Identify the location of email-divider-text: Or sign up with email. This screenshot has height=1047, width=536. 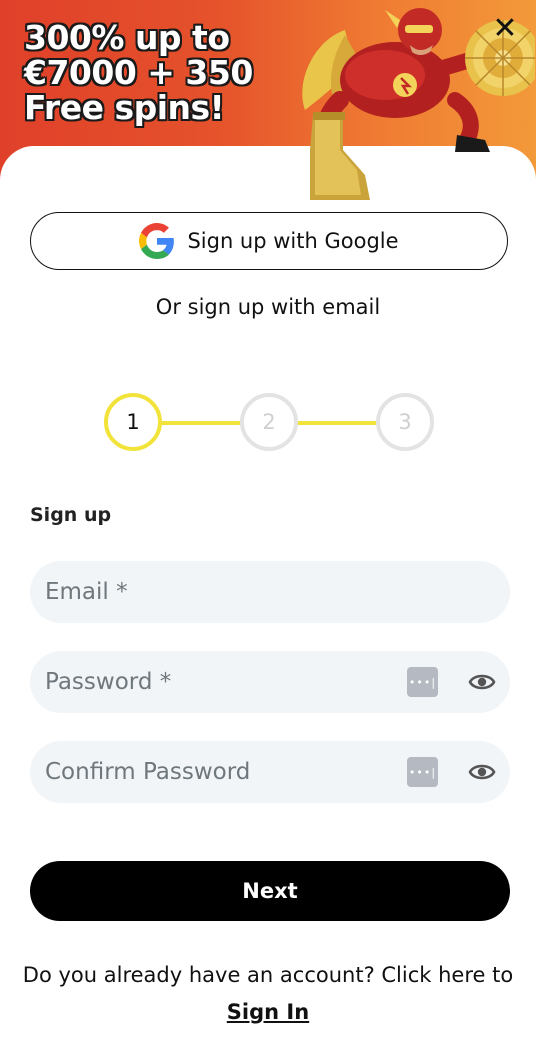
(268, 307).